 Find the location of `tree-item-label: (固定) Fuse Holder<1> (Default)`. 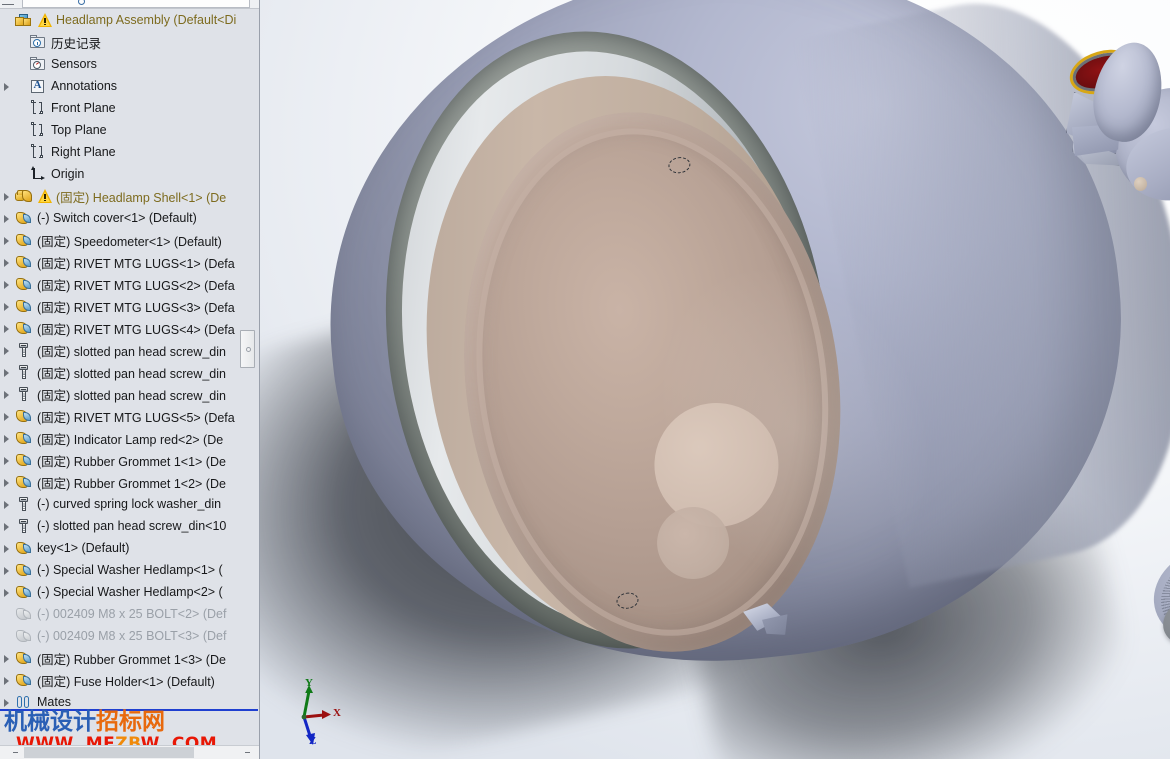

tree-item-label: (固定) Fuse Holder<1> (Default) is located at coordinates (126, 681).